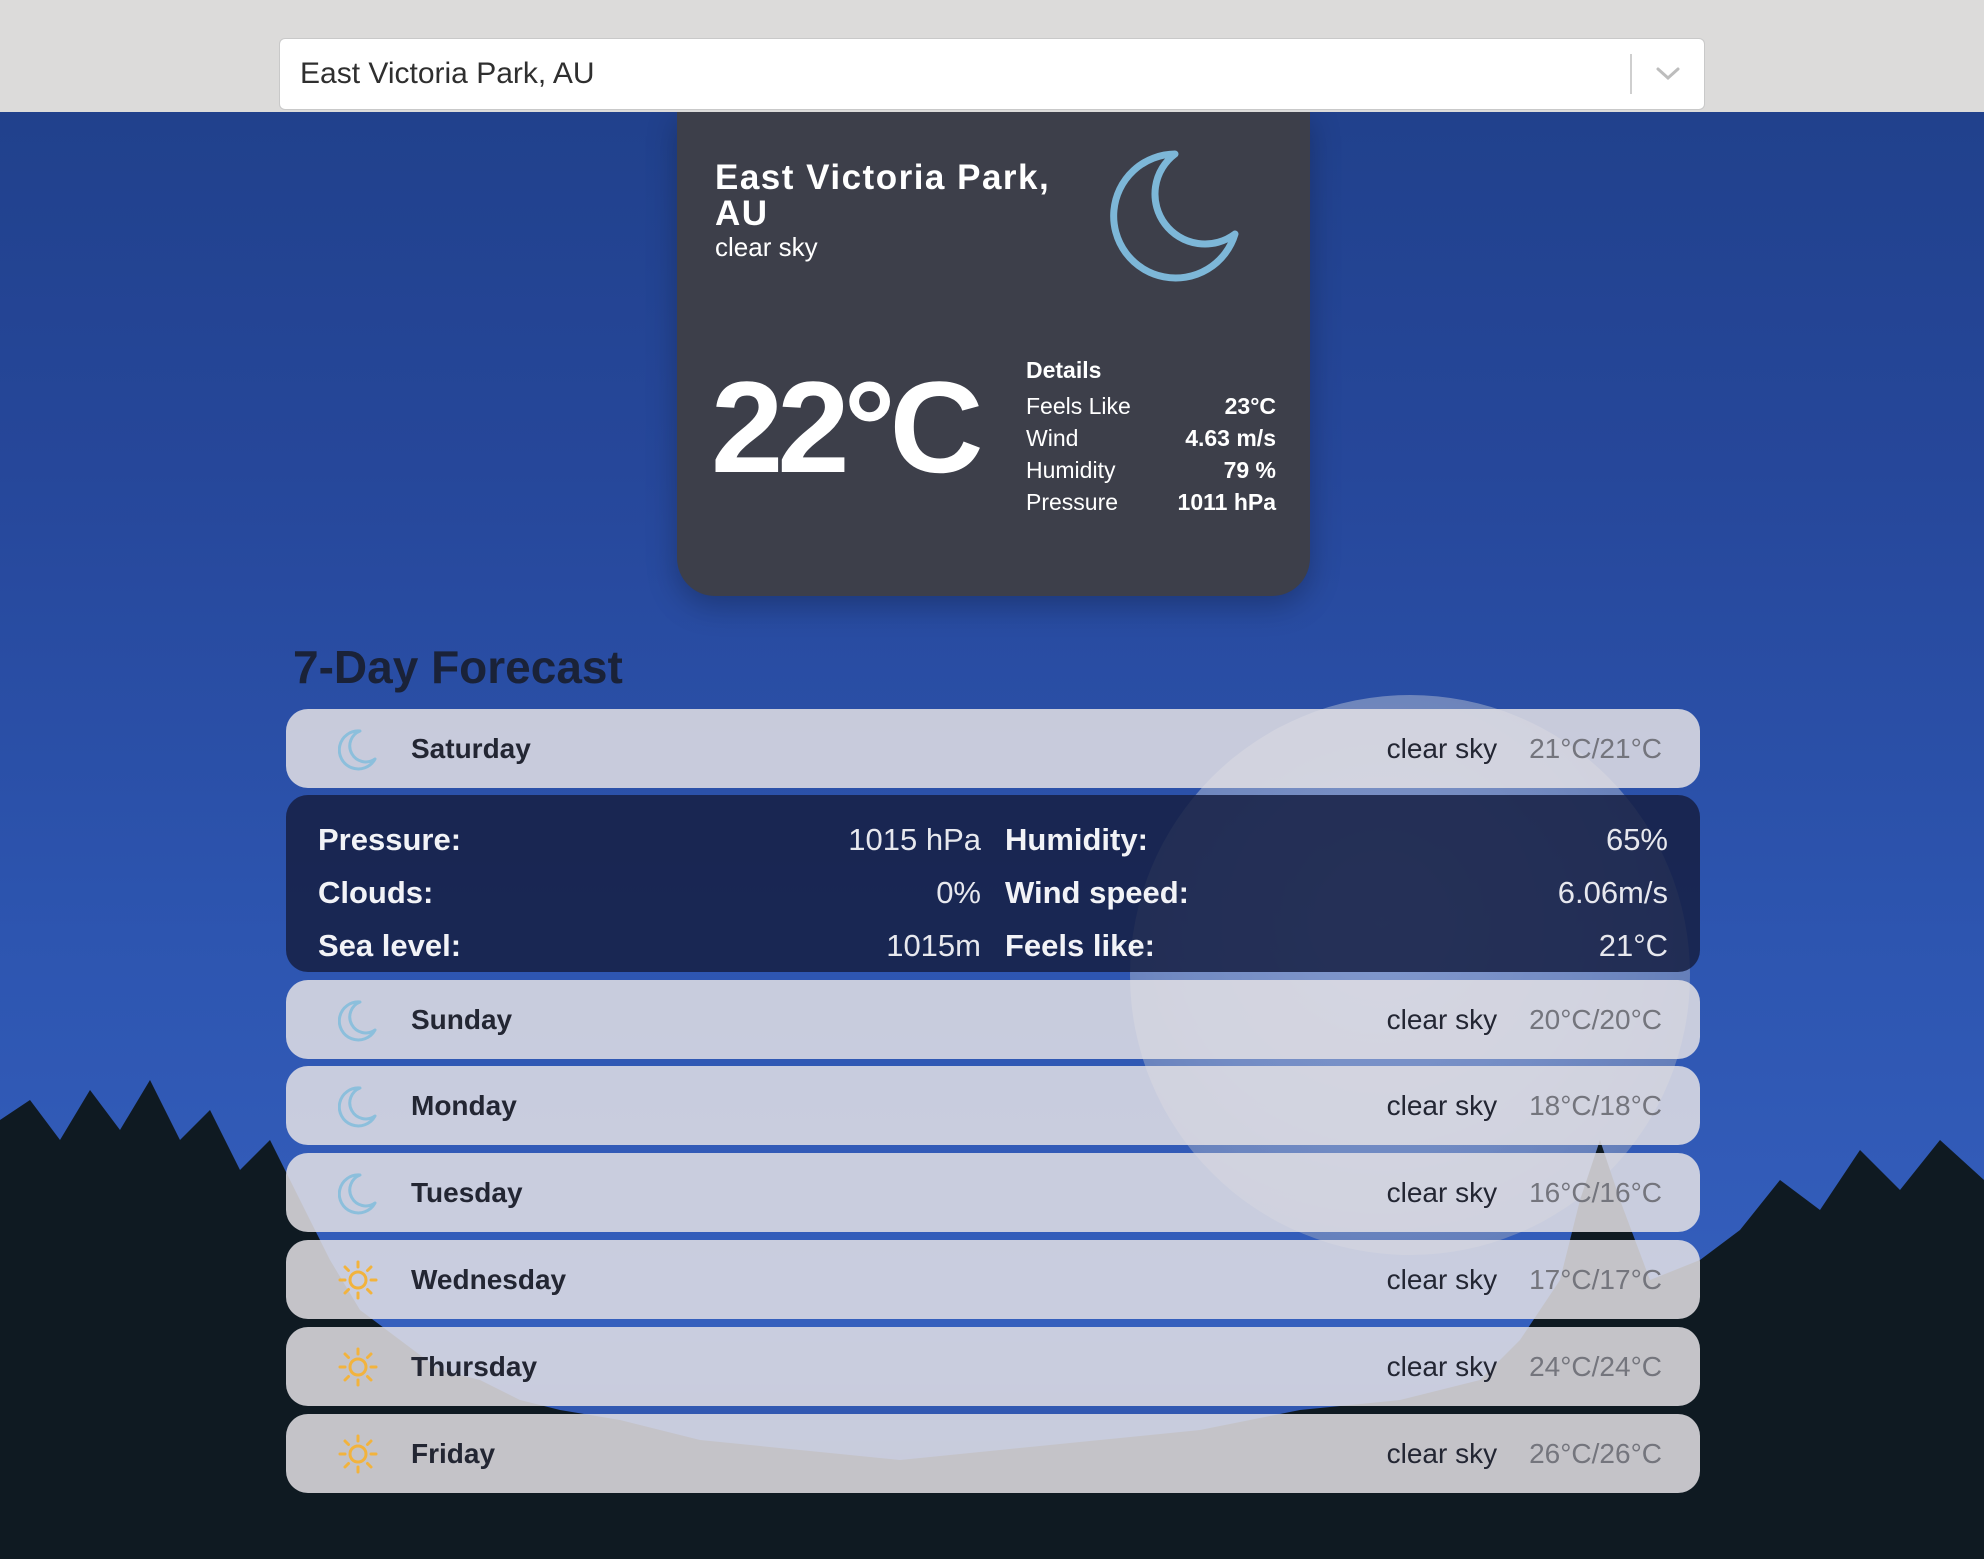  I want to click on forecast-day: Monday, so click(464, 1105).